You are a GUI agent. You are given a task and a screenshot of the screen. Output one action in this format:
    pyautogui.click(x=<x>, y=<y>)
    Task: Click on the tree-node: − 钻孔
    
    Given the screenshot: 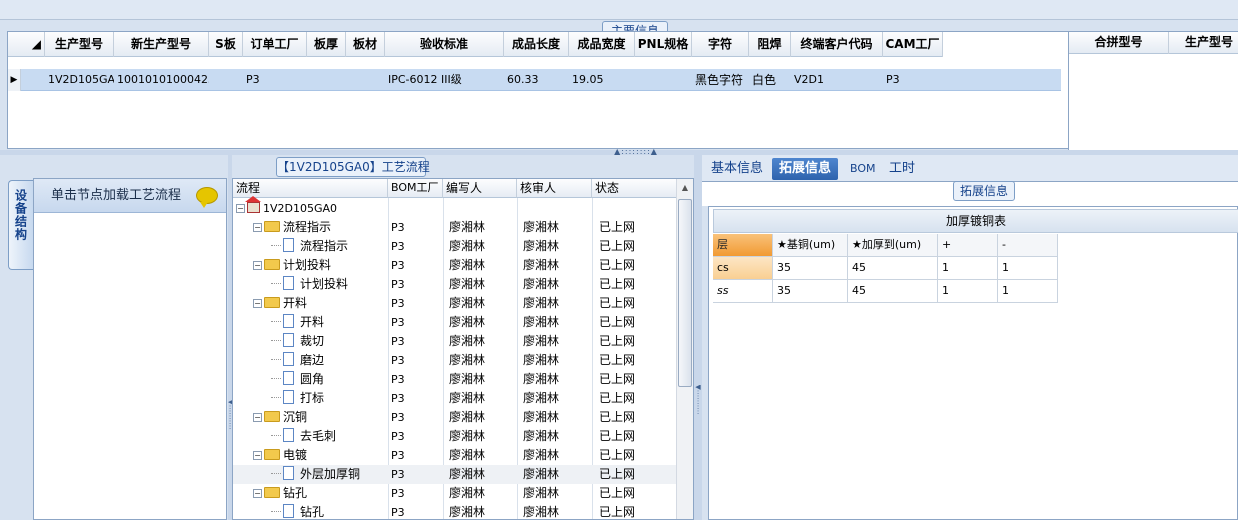 What is the action you would take?
    pyautogui.click(x=280, y=493)
    